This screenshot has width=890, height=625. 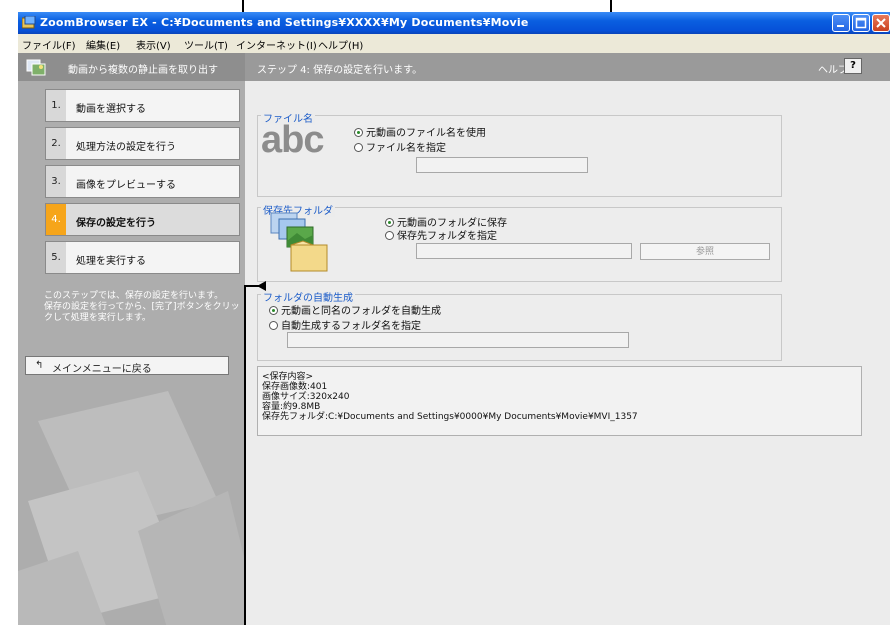 I want to click on save-folder-input, so click(x=524, y=251).